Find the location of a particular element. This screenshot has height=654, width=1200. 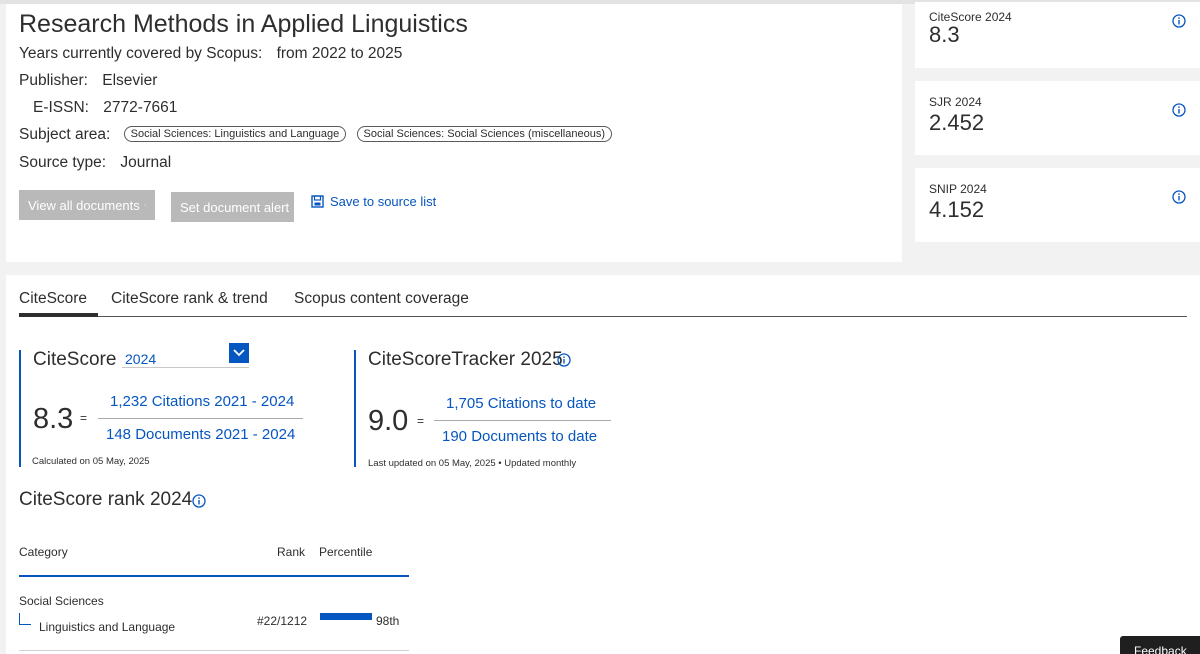

save-to-source-list-link: Save to source list is located at coordinates (373, 201).